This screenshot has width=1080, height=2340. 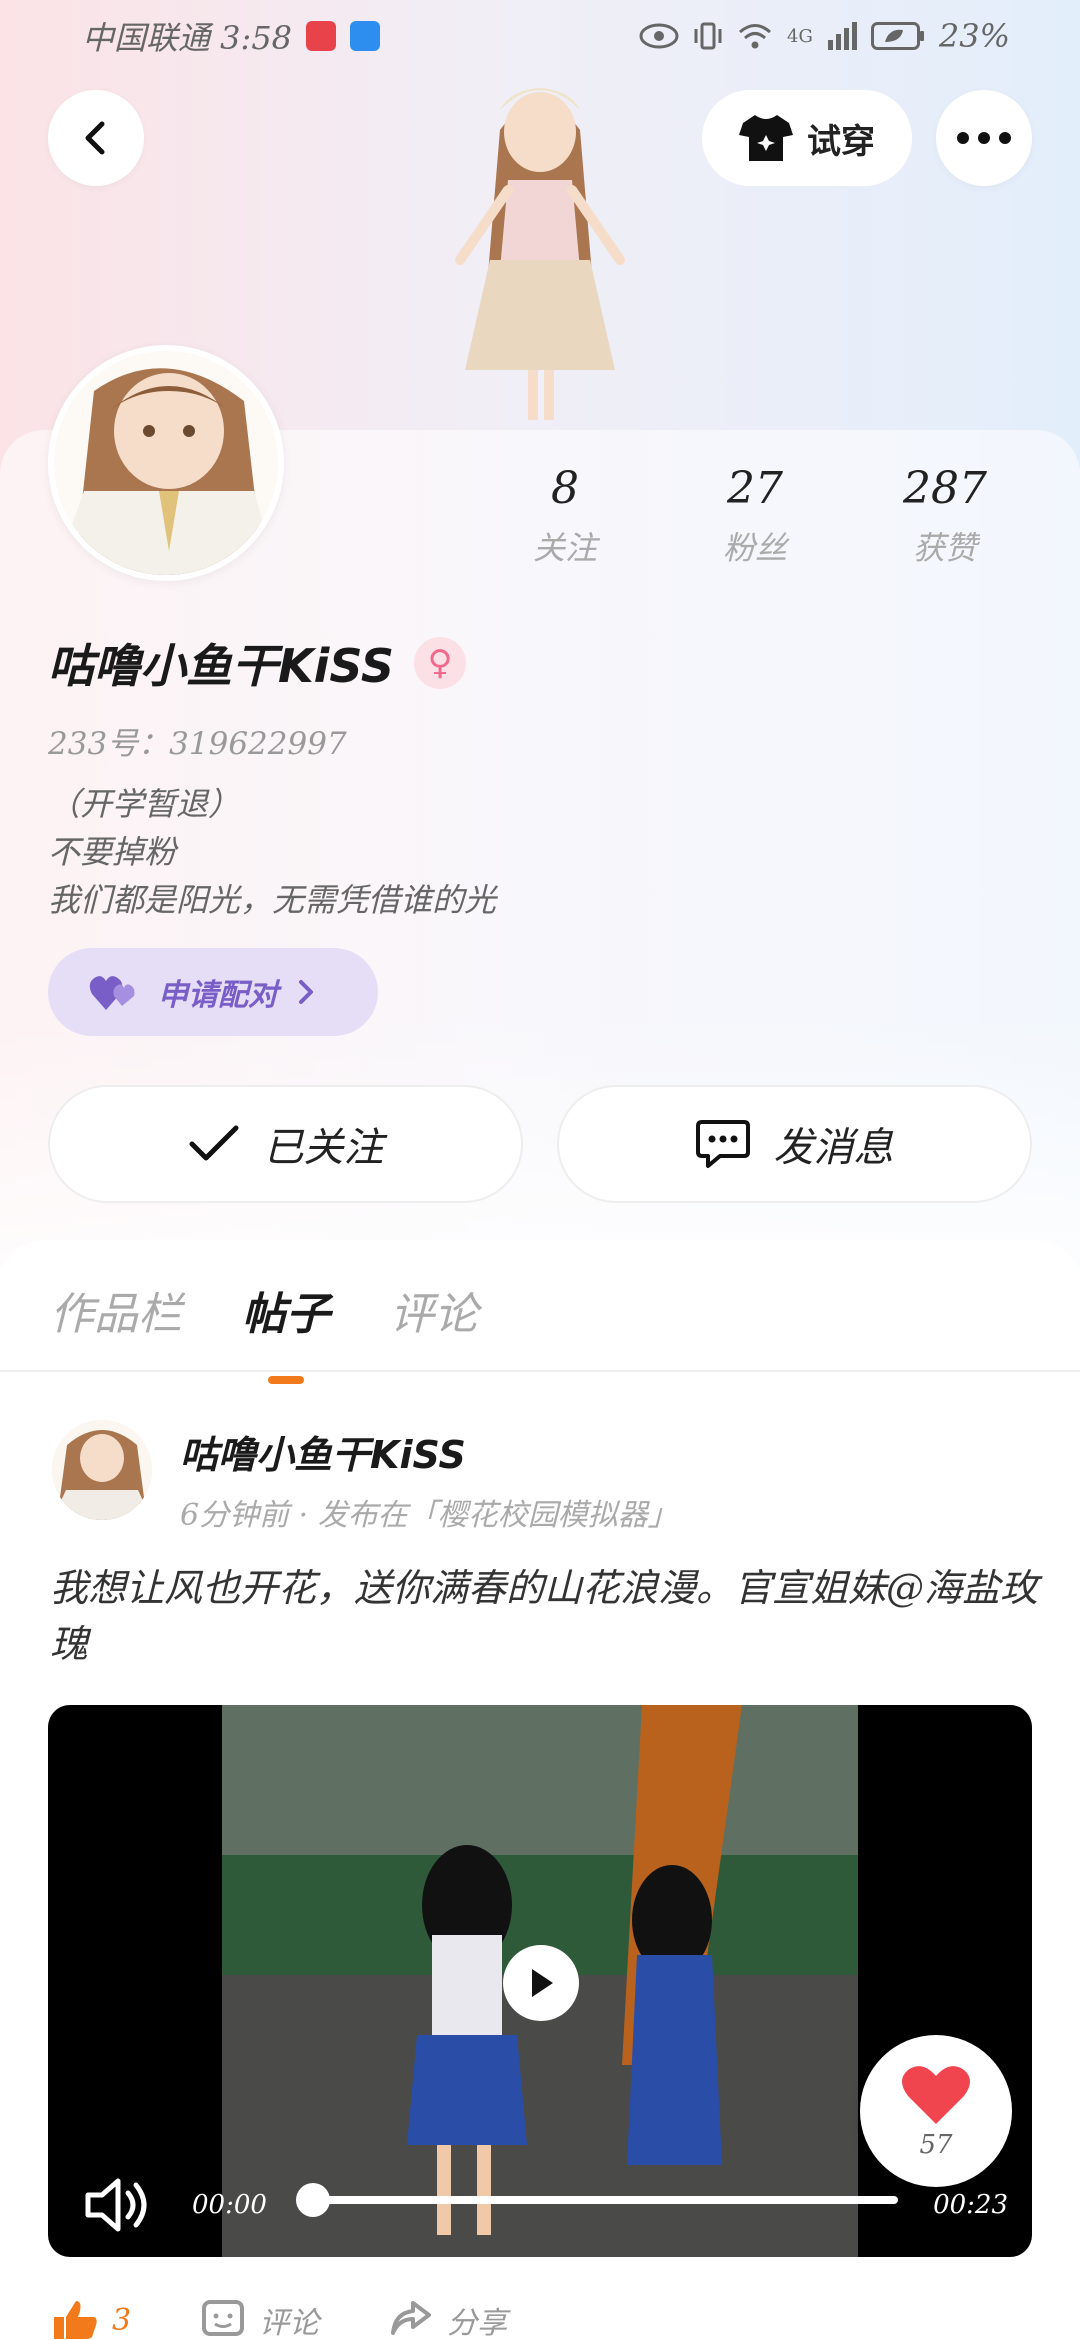 I want to click on tab-works: 作品栏, so click(x=116, y=1325).